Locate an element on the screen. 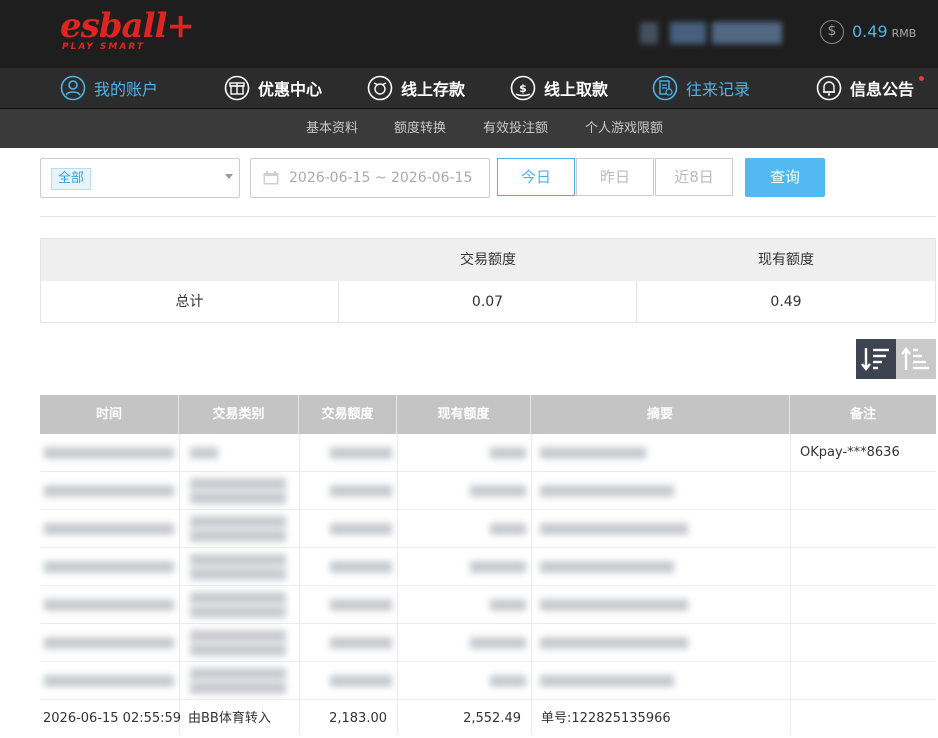  deposit-icon is located at coordinates (380, 88).